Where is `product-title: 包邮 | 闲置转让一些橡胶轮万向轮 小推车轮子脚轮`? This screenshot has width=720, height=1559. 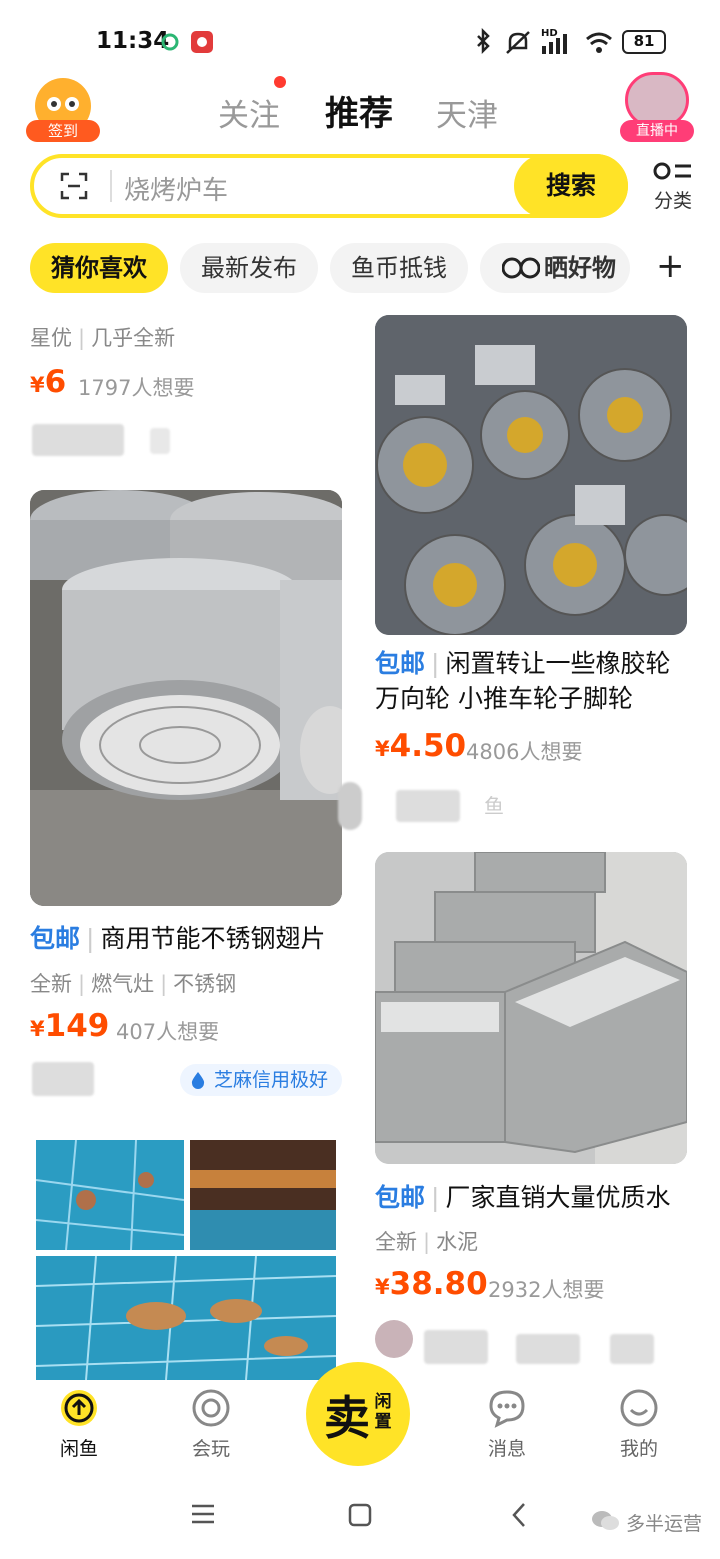 product-title: 包邮 | 闲置转让一些橡胶轮万向轮 小推车轮子脚轮 is located at coordinates (531, 681).